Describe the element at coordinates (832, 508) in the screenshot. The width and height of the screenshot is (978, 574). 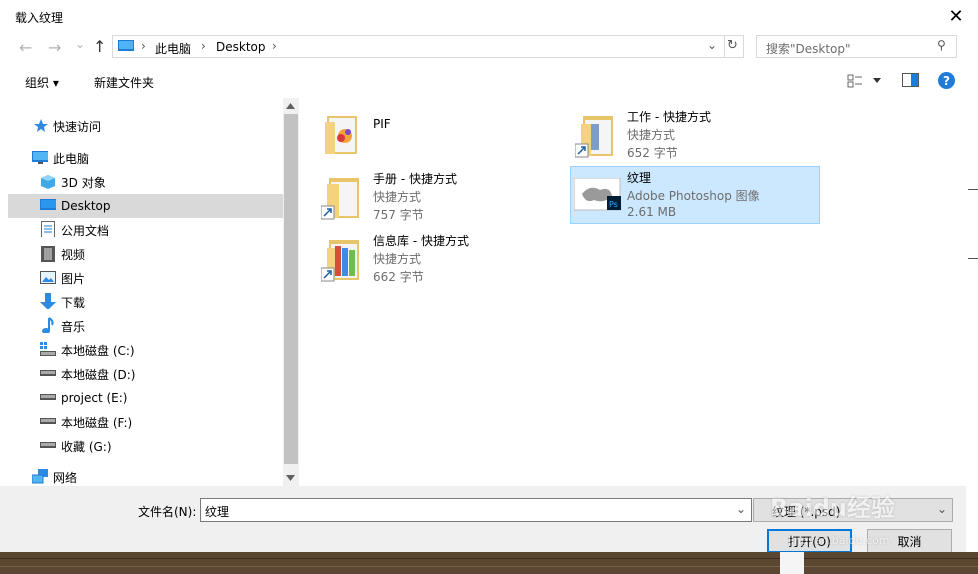
I see `watermark-brand: Baidu经验` at that location.